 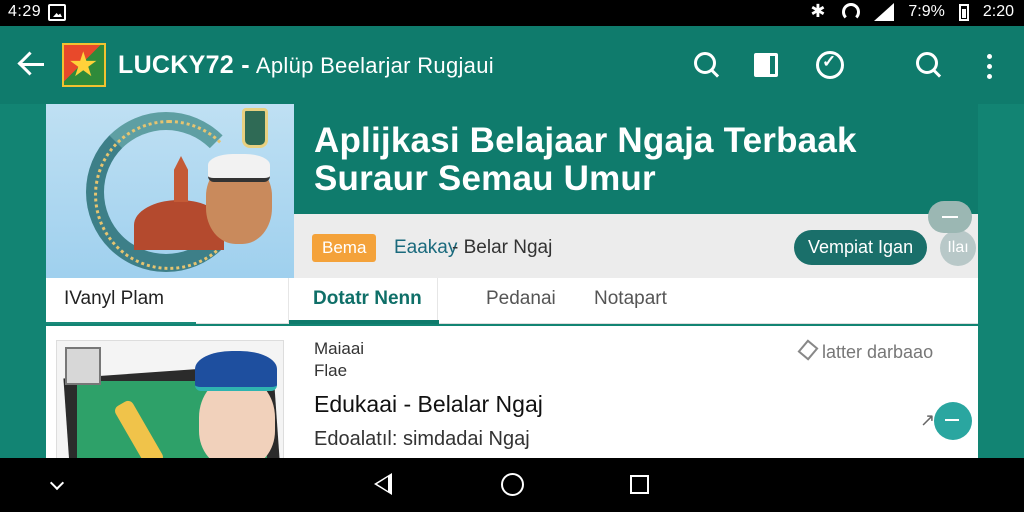 What do you see at coordinates (83, 366) in the screenshot?
I see `thumb-photo` at bounding box center [83, 366].